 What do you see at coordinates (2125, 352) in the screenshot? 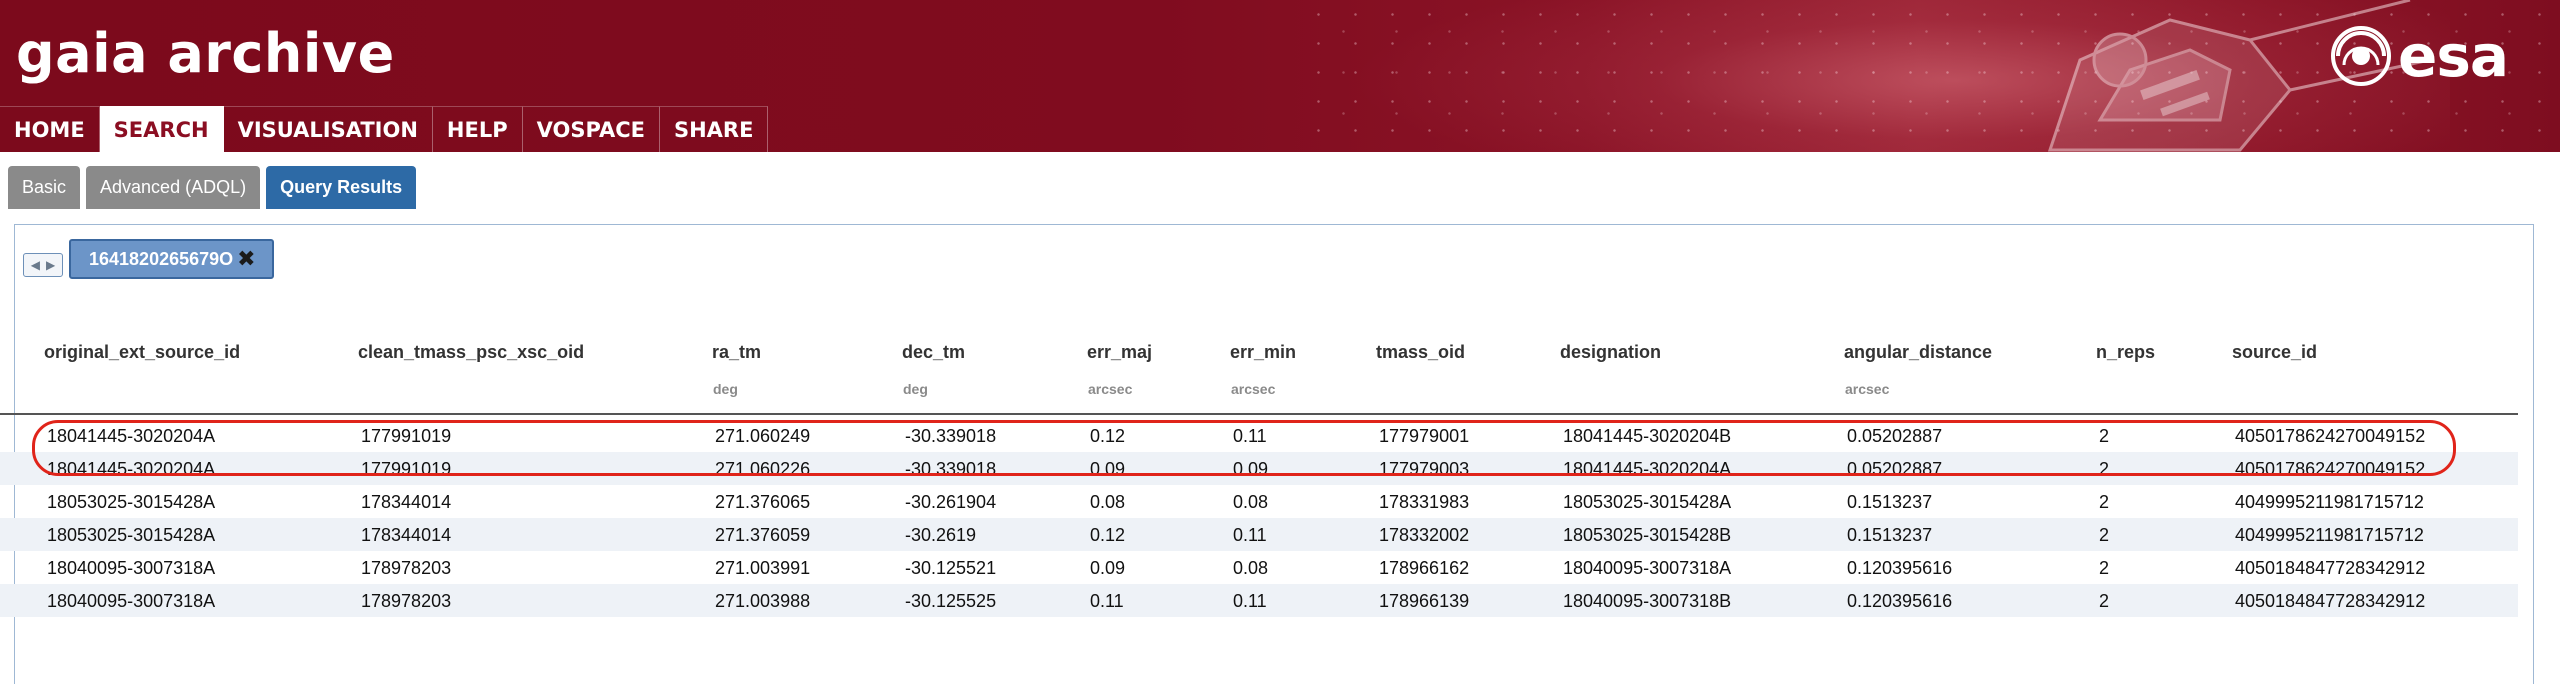
I see `column-header-n-reps: n_reps` at bounding box center [2125, 352].